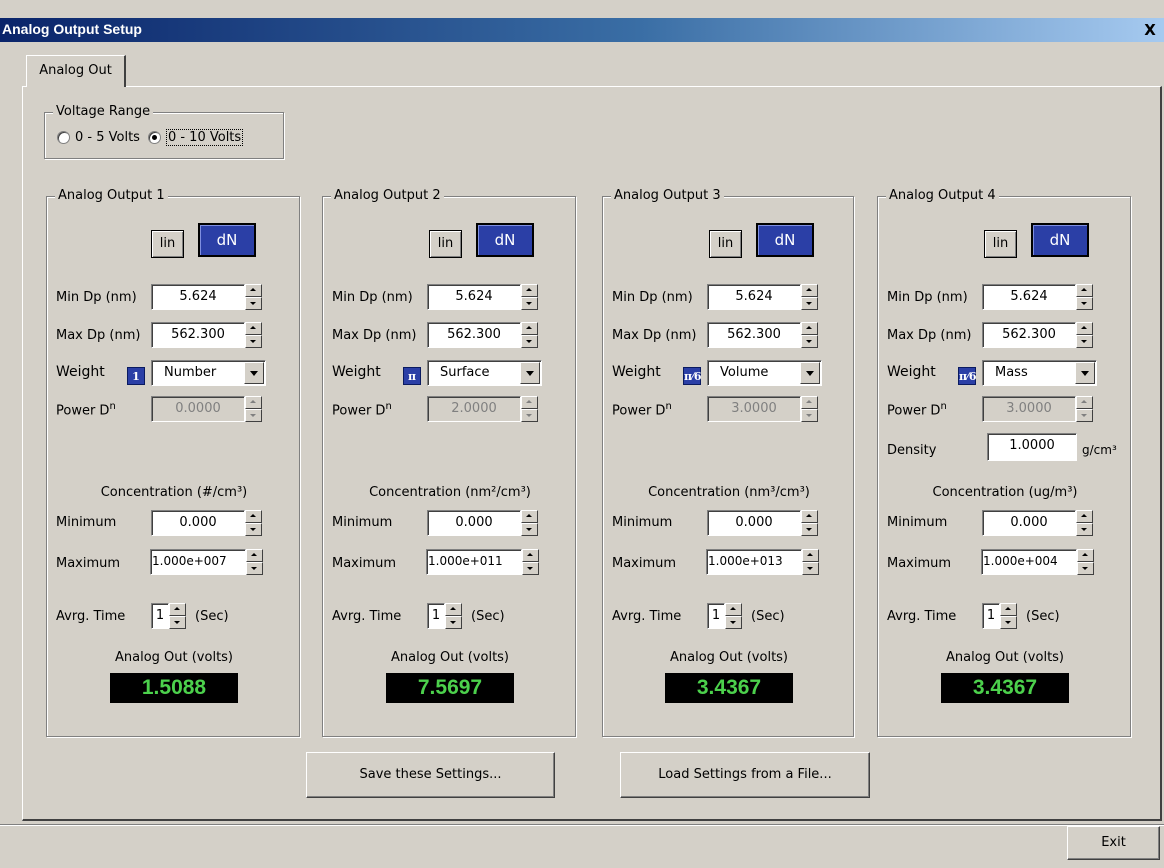 The height and width of the screenshot is (868, 1164). I want to click on output-2-dn-button: dN, so click(505, 240).